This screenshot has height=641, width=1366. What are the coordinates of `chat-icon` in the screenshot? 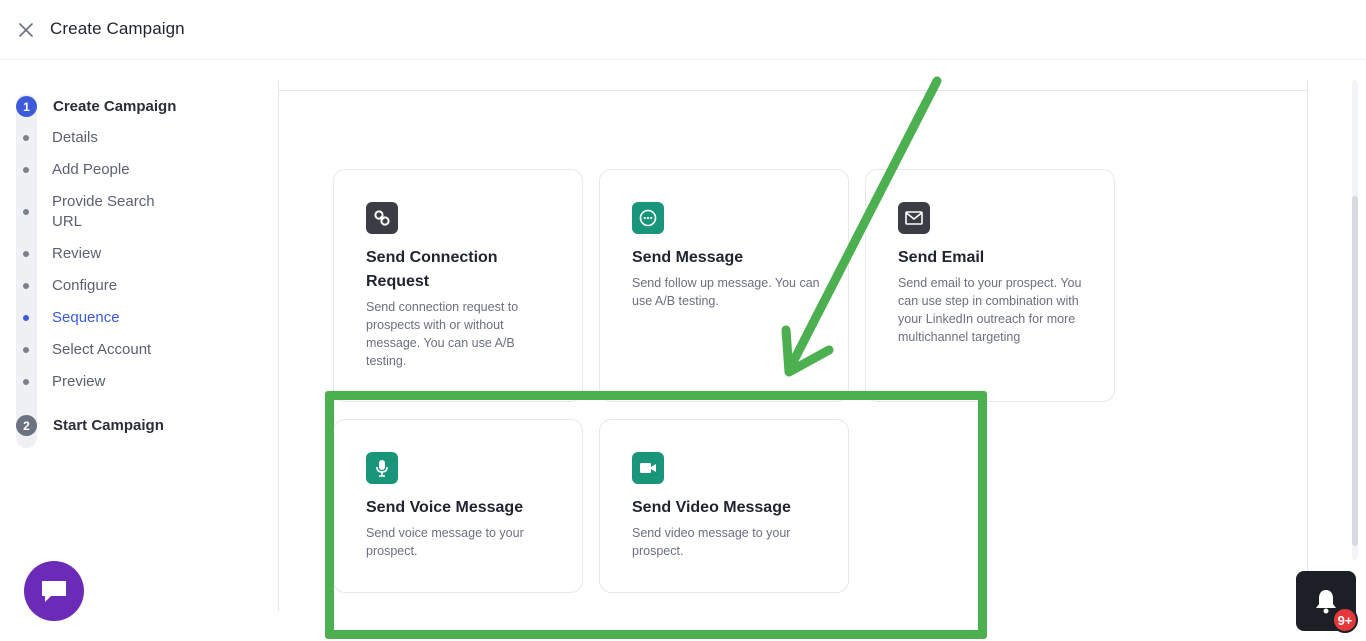 It's located at (54, 591).